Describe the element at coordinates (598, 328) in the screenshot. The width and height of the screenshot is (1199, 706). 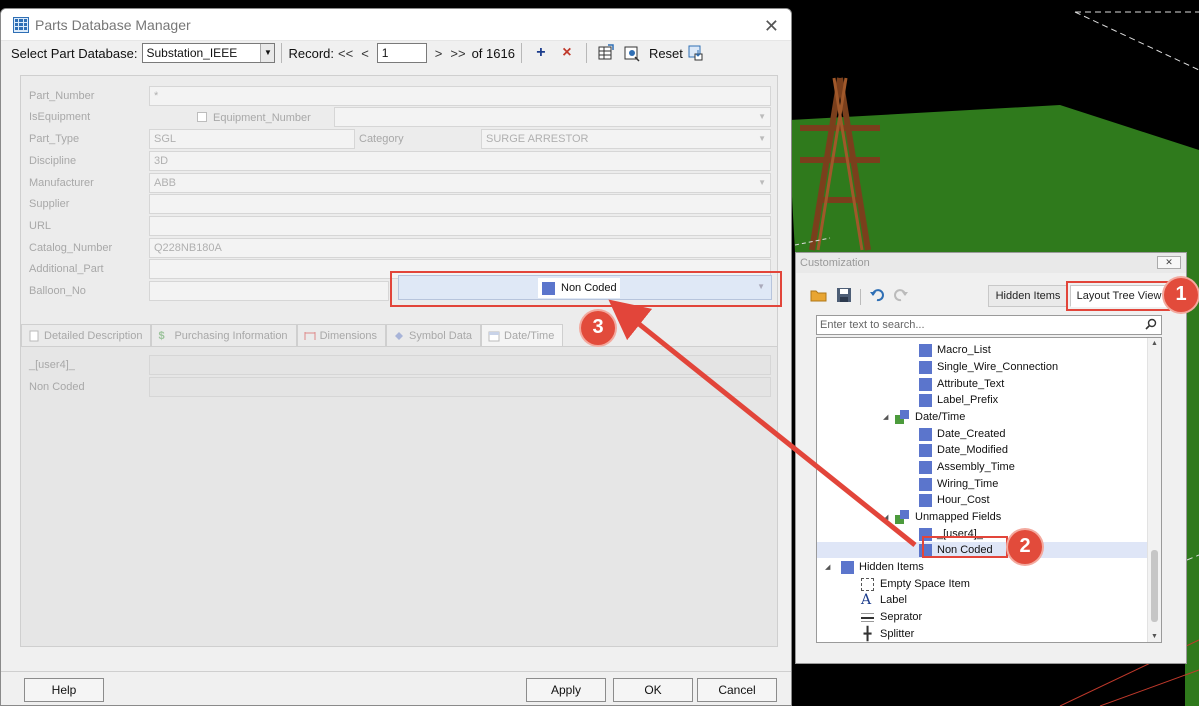
I see `step-callout-3: 3` at that location.